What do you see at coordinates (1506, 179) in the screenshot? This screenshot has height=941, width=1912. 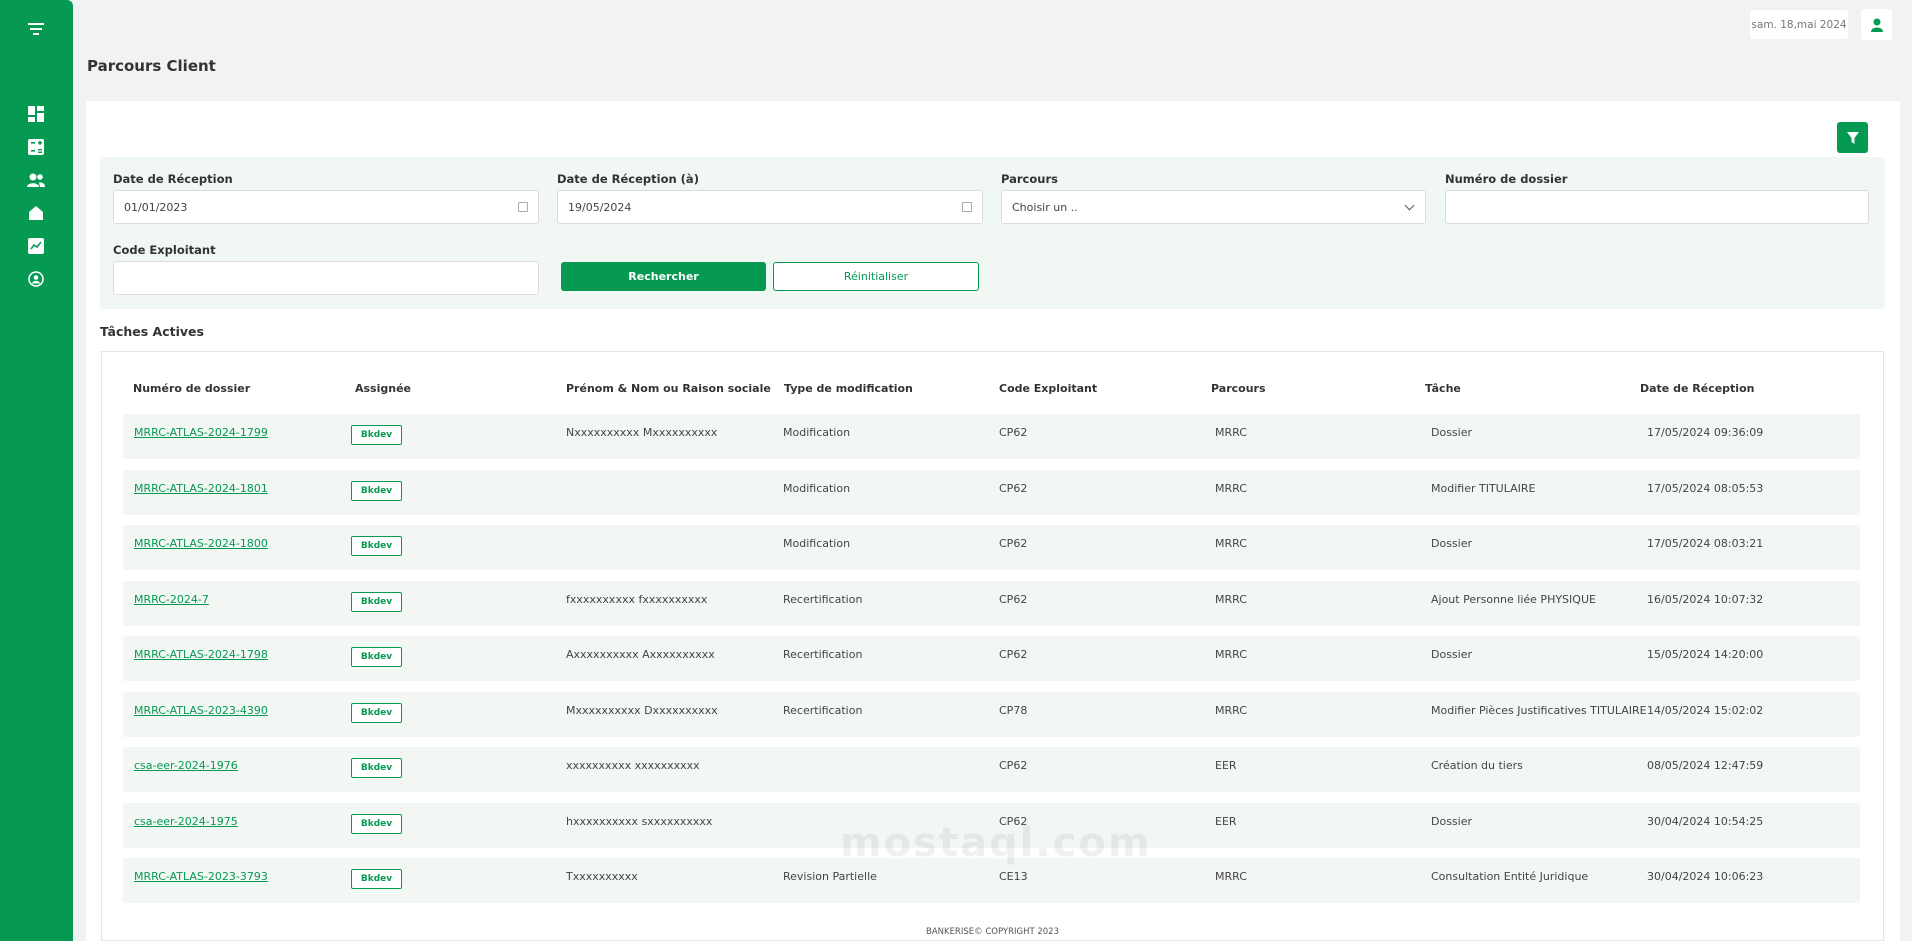 I see `dossier-label: Numéro de dossier` at bounding box center [1506, 179].